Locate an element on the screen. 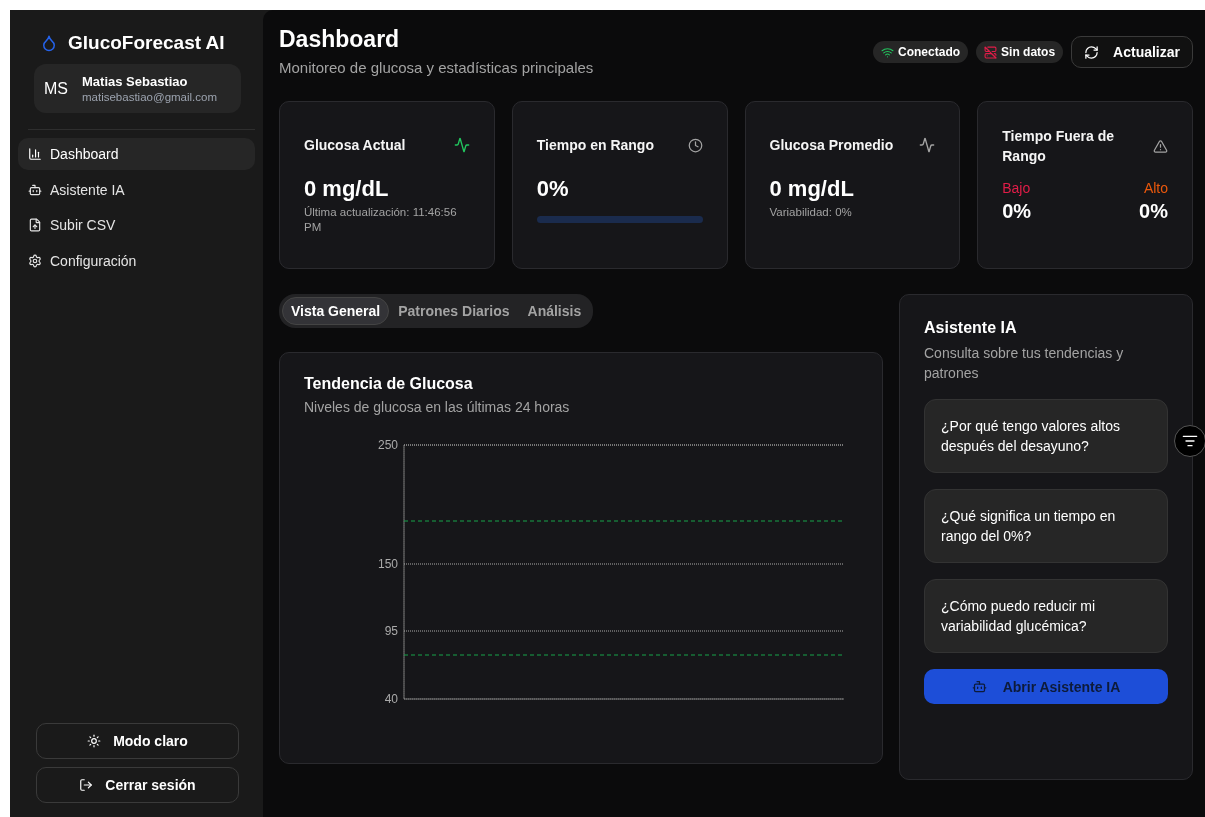 Image resolution: width=1205 pixels, height=817 pixels. user-name: Matias Sebastiao is located at coordinates (135, 81).